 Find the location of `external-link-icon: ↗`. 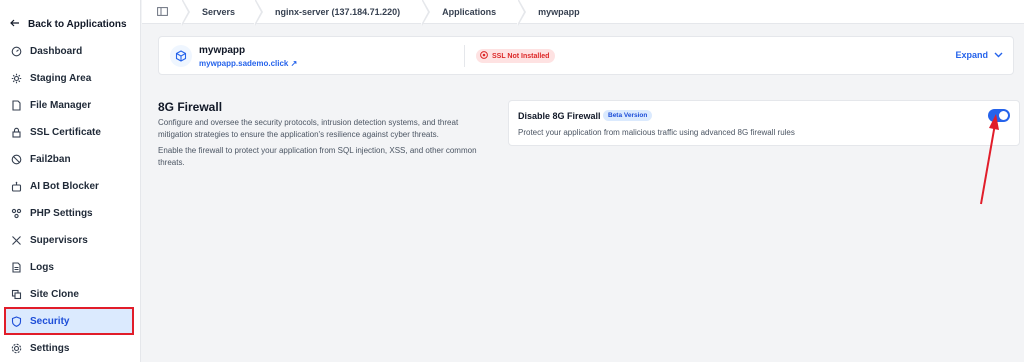

external-link-icon: ↗ is located at coordinates (294, 63).